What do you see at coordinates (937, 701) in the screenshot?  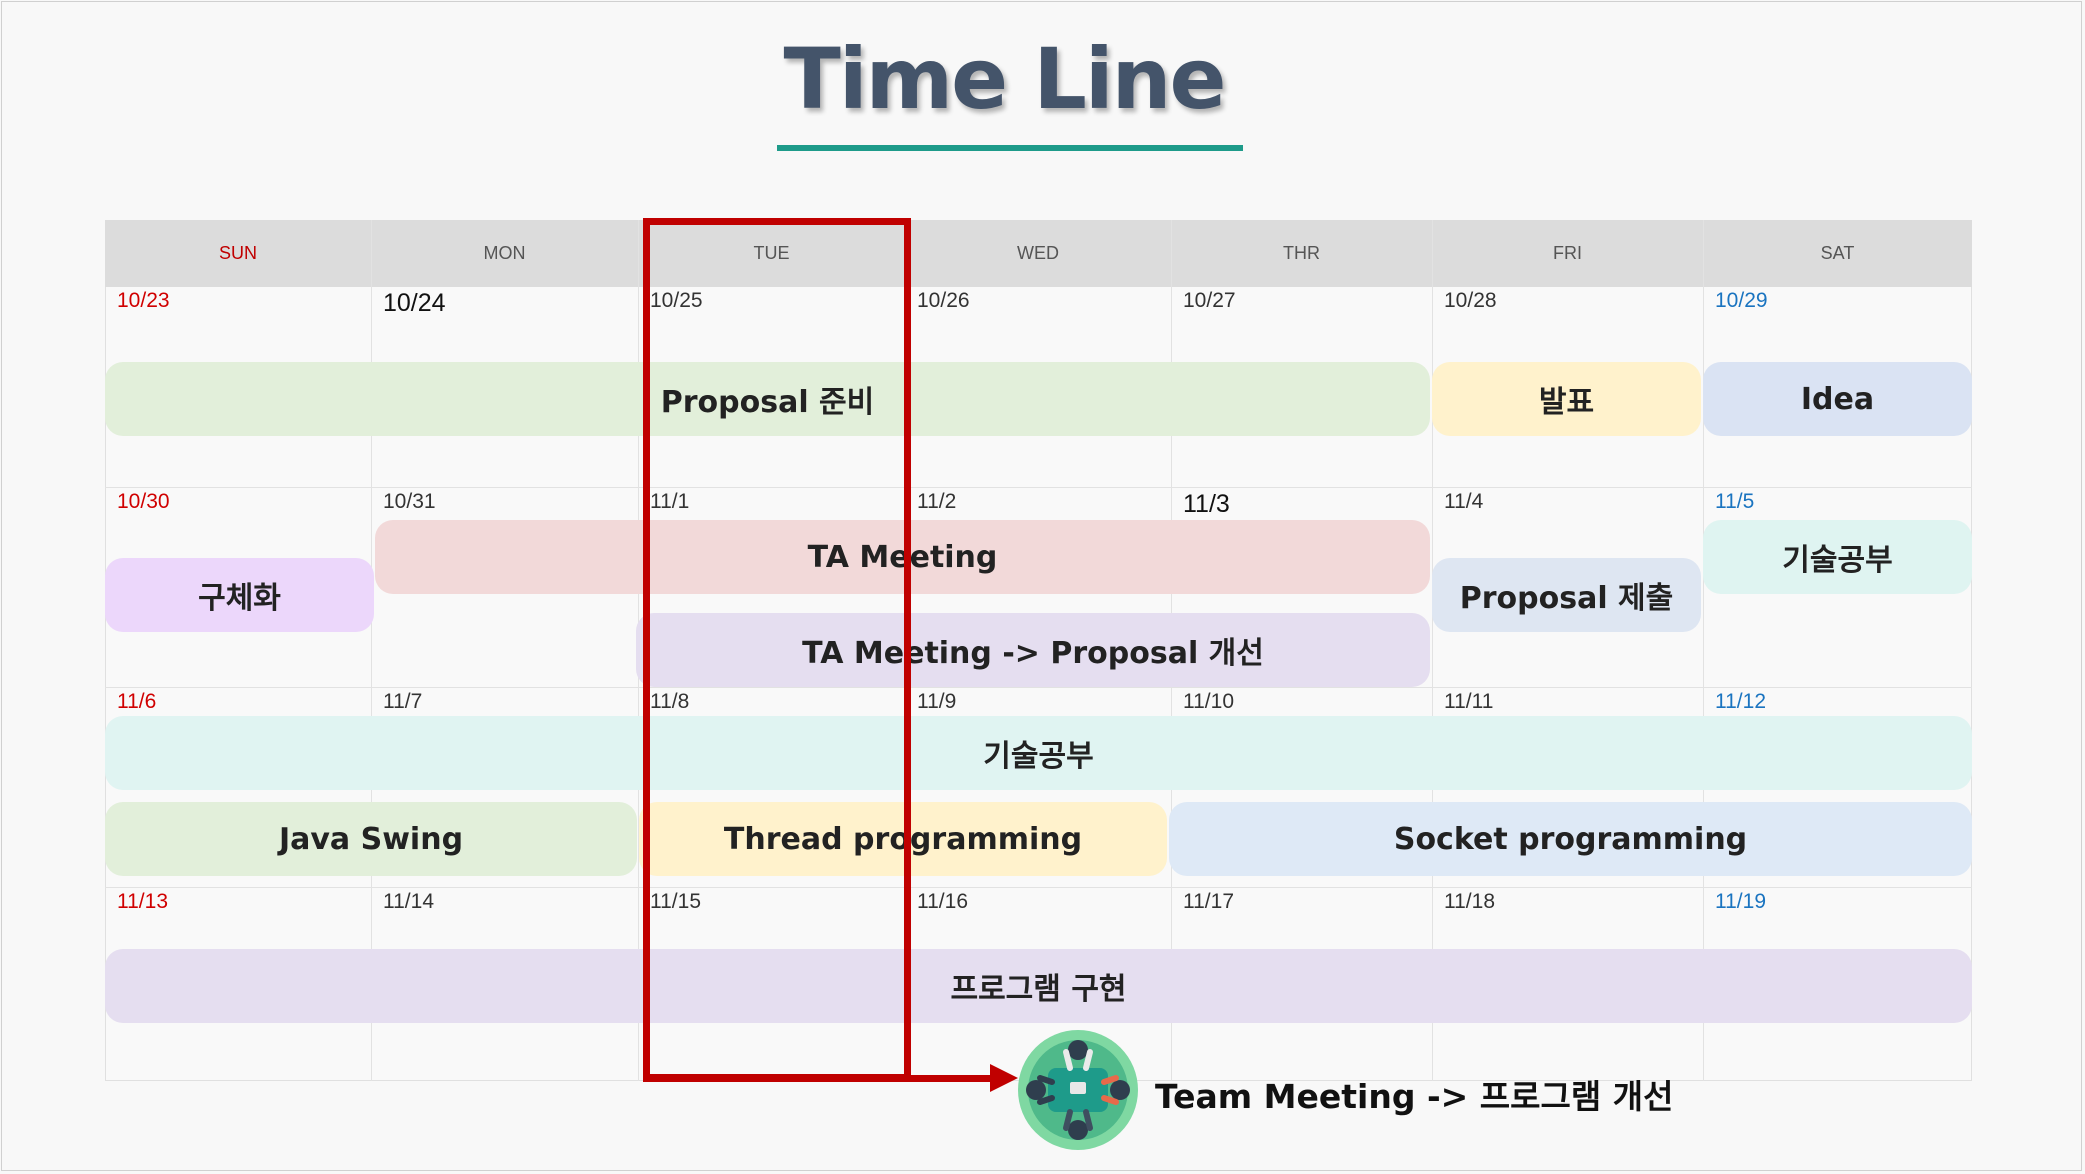 I see `date-cell: 11/9` at bounding box center [937, 701].